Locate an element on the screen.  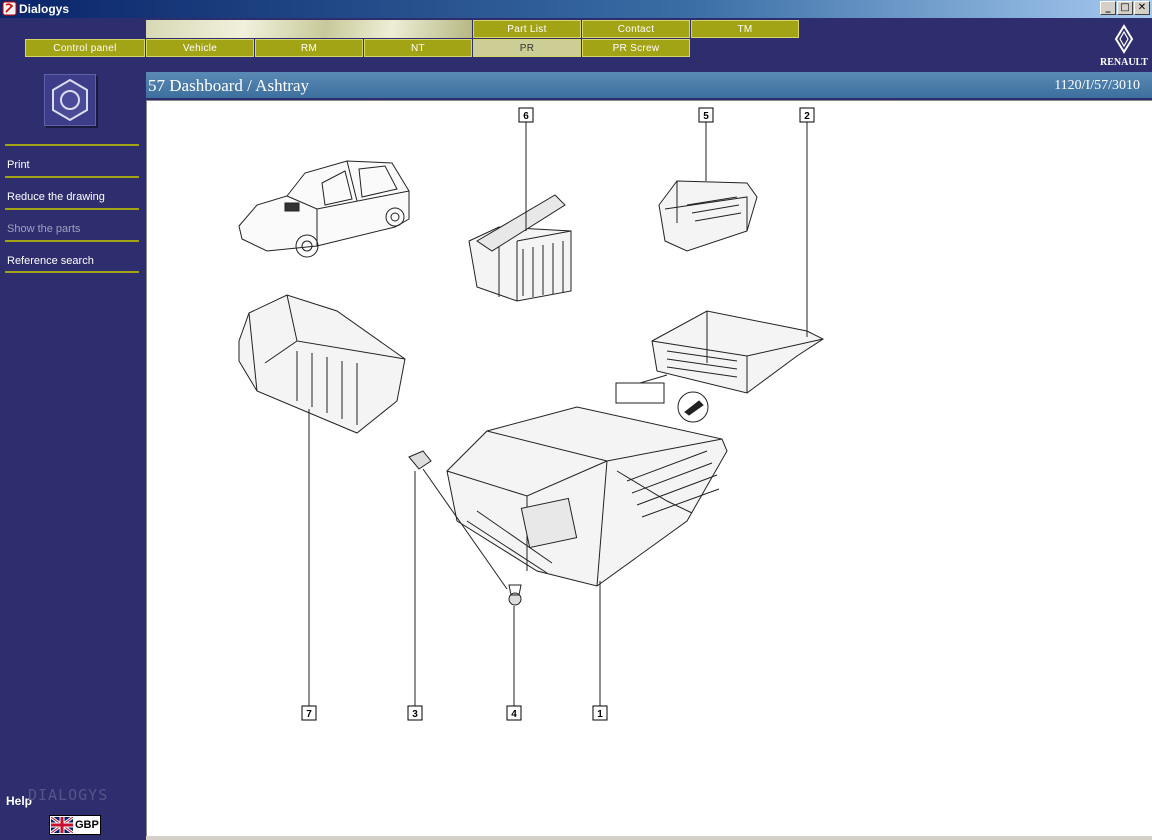
part-3-clip is located at coordinates (420, 460).